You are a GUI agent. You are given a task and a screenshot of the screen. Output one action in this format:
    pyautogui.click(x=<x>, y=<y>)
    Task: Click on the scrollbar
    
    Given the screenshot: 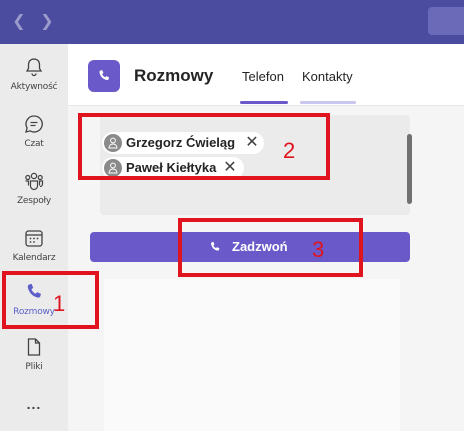 What is the action you would take?
    pyautogui.click(x=409, y=169)
    